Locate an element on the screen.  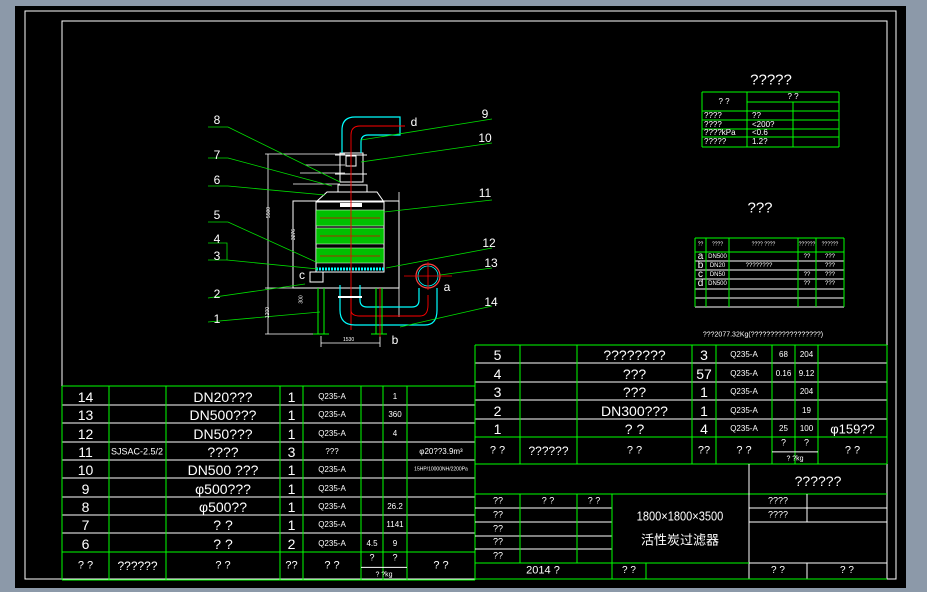
part-total-cell: 26.2 is located at coordinates (395, 506).